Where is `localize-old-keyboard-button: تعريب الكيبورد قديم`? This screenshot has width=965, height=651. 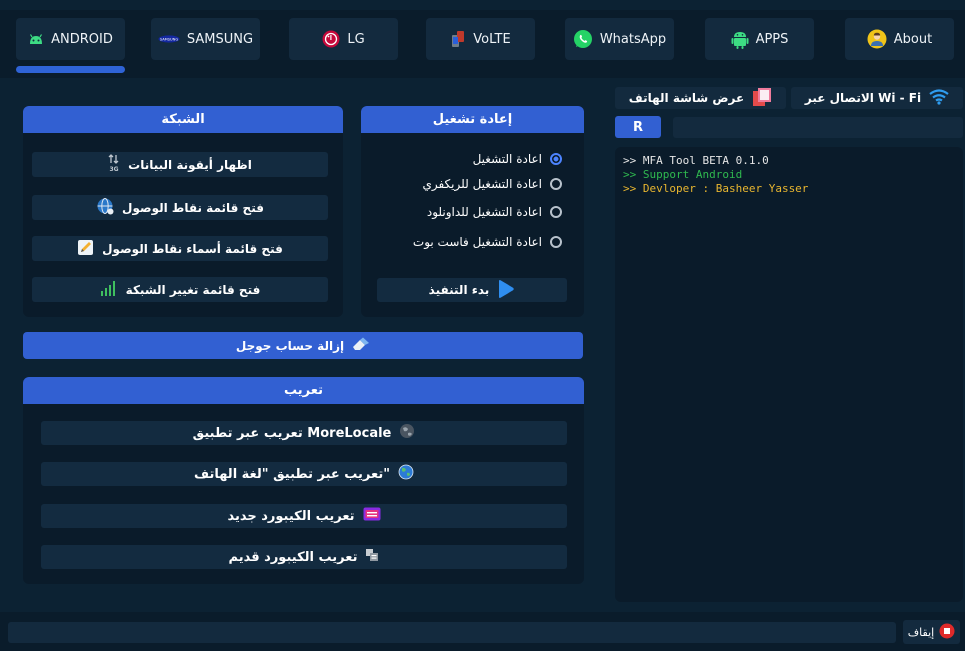
localize-old-keyboard-button: تعريب الكيبورد قديم is located at coordinates (304, 557).